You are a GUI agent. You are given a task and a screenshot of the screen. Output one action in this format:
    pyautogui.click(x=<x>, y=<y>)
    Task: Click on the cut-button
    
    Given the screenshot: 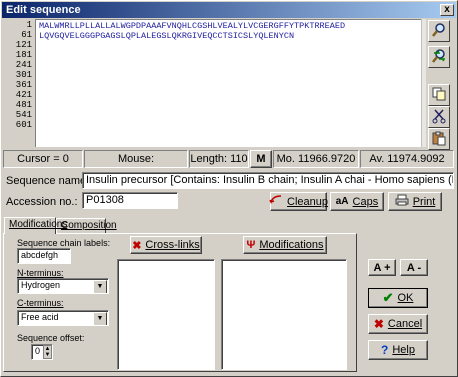 What is the action you would take?
    pyautogui.click(x=439, y=117)
    